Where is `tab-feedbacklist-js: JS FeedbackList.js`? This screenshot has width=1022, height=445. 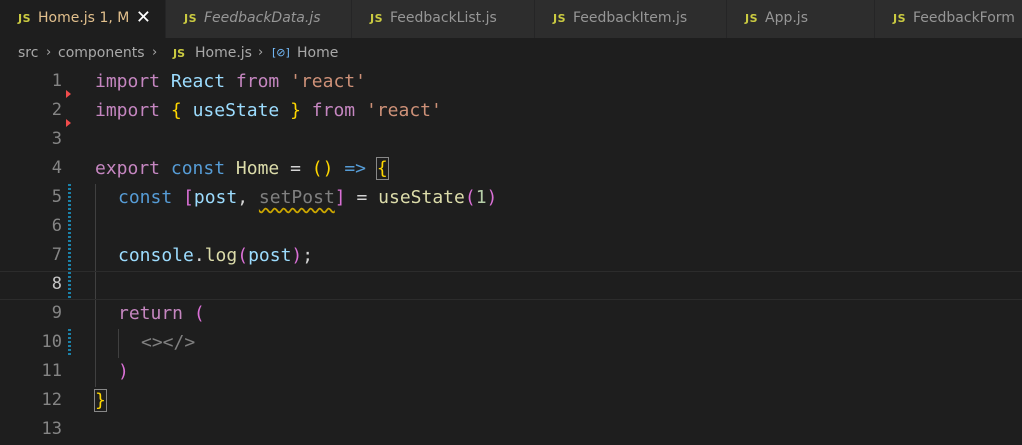
tab-feedbacklist-js: JS FeedbackList.js is located at coordinates (443, 19).